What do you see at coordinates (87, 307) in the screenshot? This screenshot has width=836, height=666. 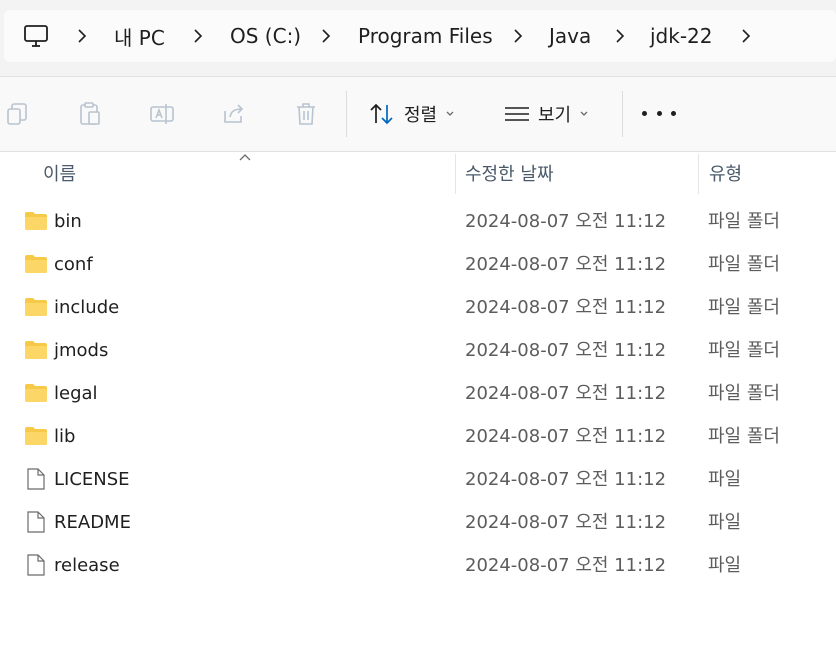 I see `file-name: include` at bounding box center [87, 307].